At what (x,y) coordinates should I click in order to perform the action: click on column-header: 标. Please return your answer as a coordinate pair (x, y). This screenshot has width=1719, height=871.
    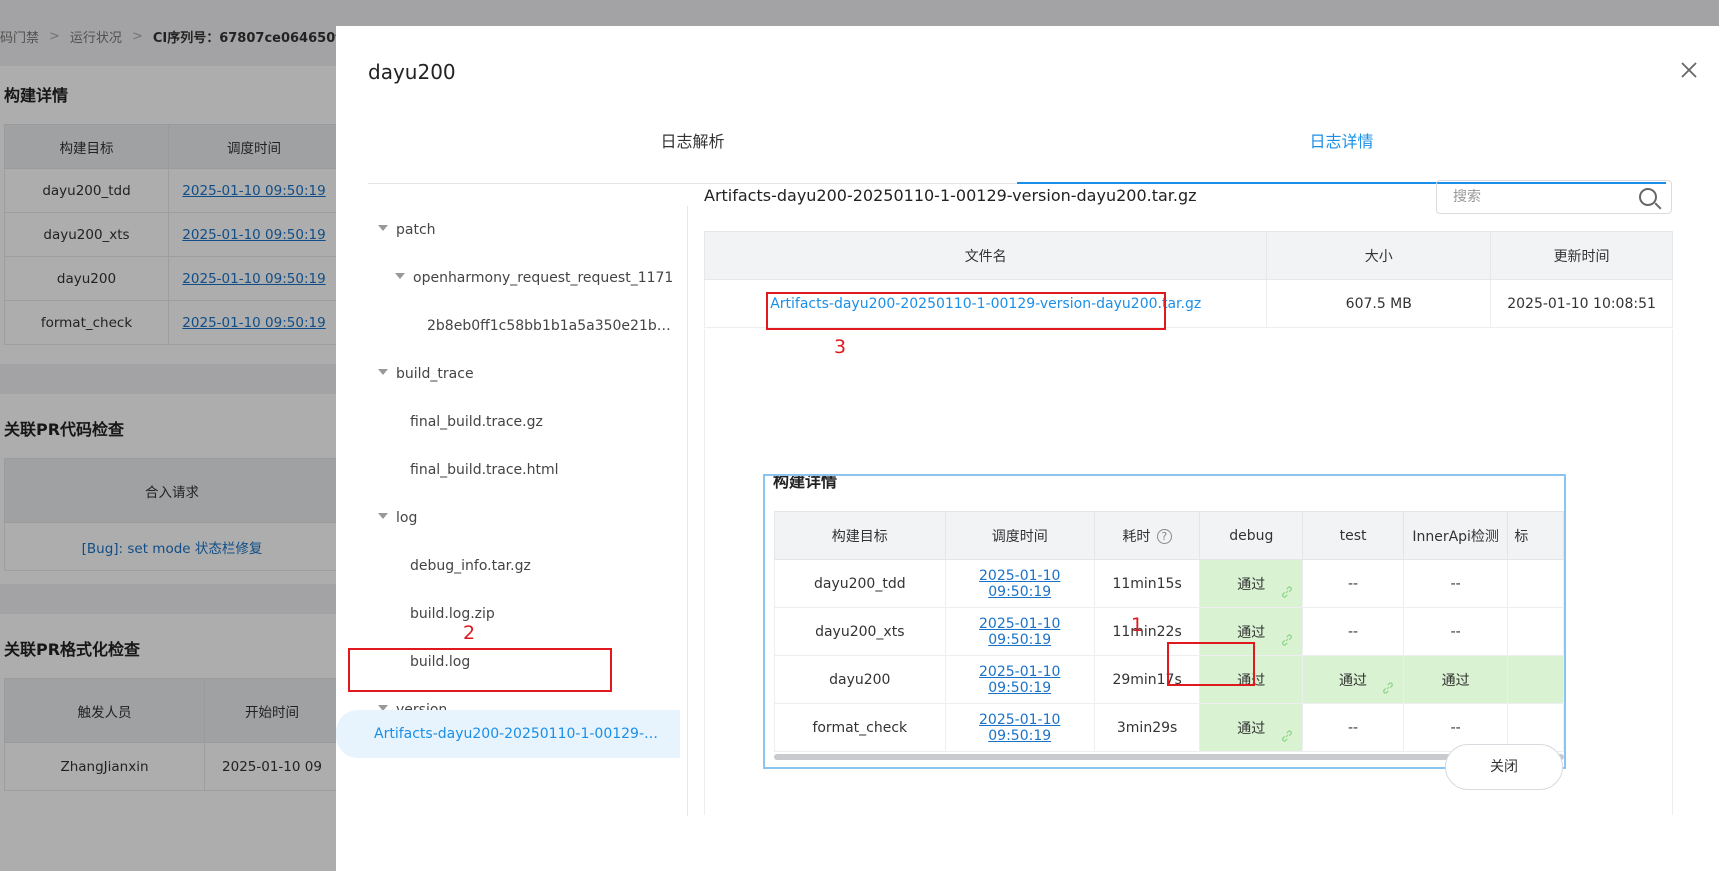
    Looking at the image, I should click on (1535, 535).